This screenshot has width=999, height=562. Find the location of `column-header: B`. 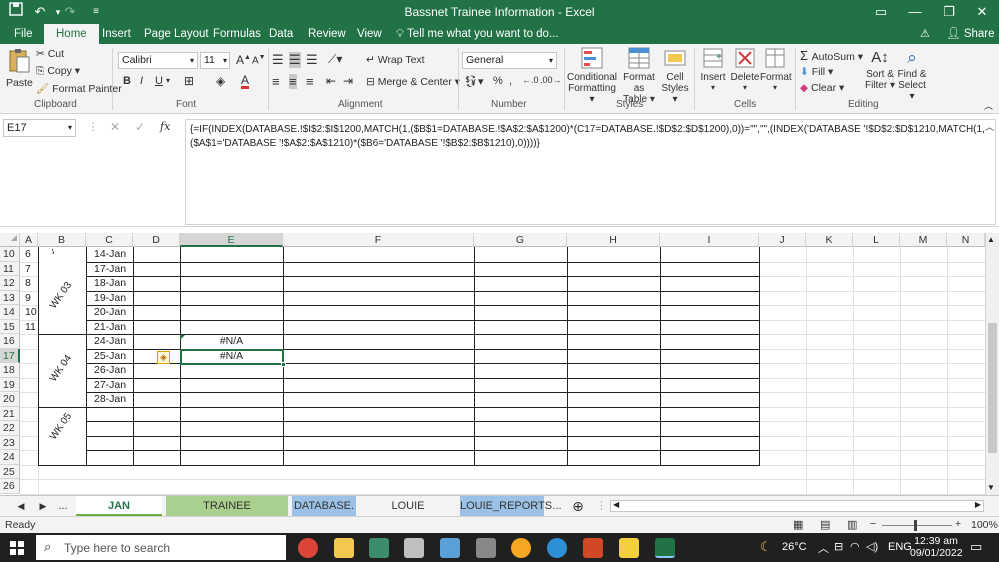

column-header: B is located at coordinates (62, 240).